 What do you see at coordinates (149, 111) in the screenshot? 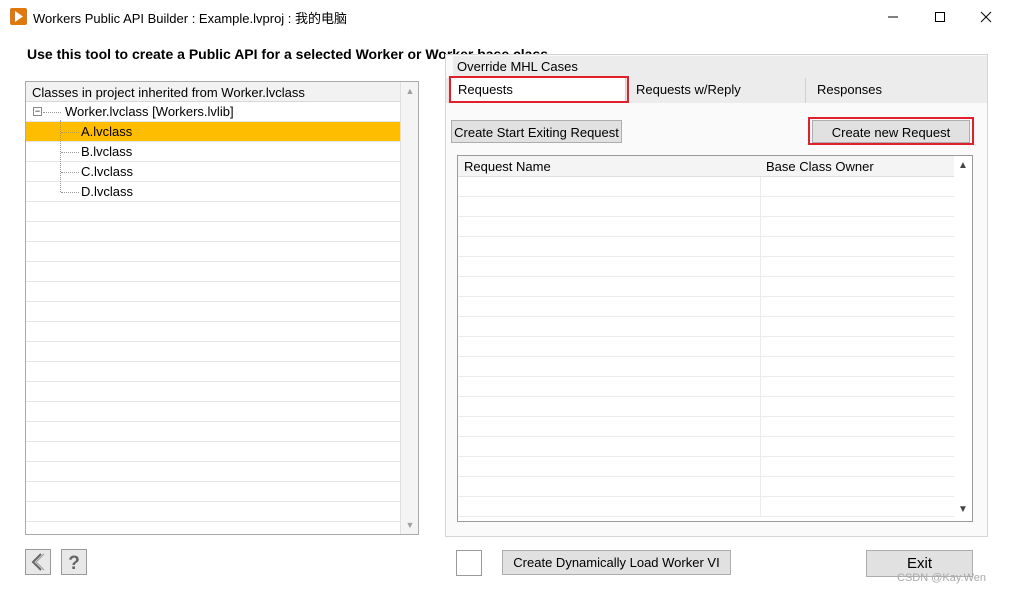
I see `tree-item-label: Worker.lvclass [Workers.lvlib]` at bounding box center [149, 111].